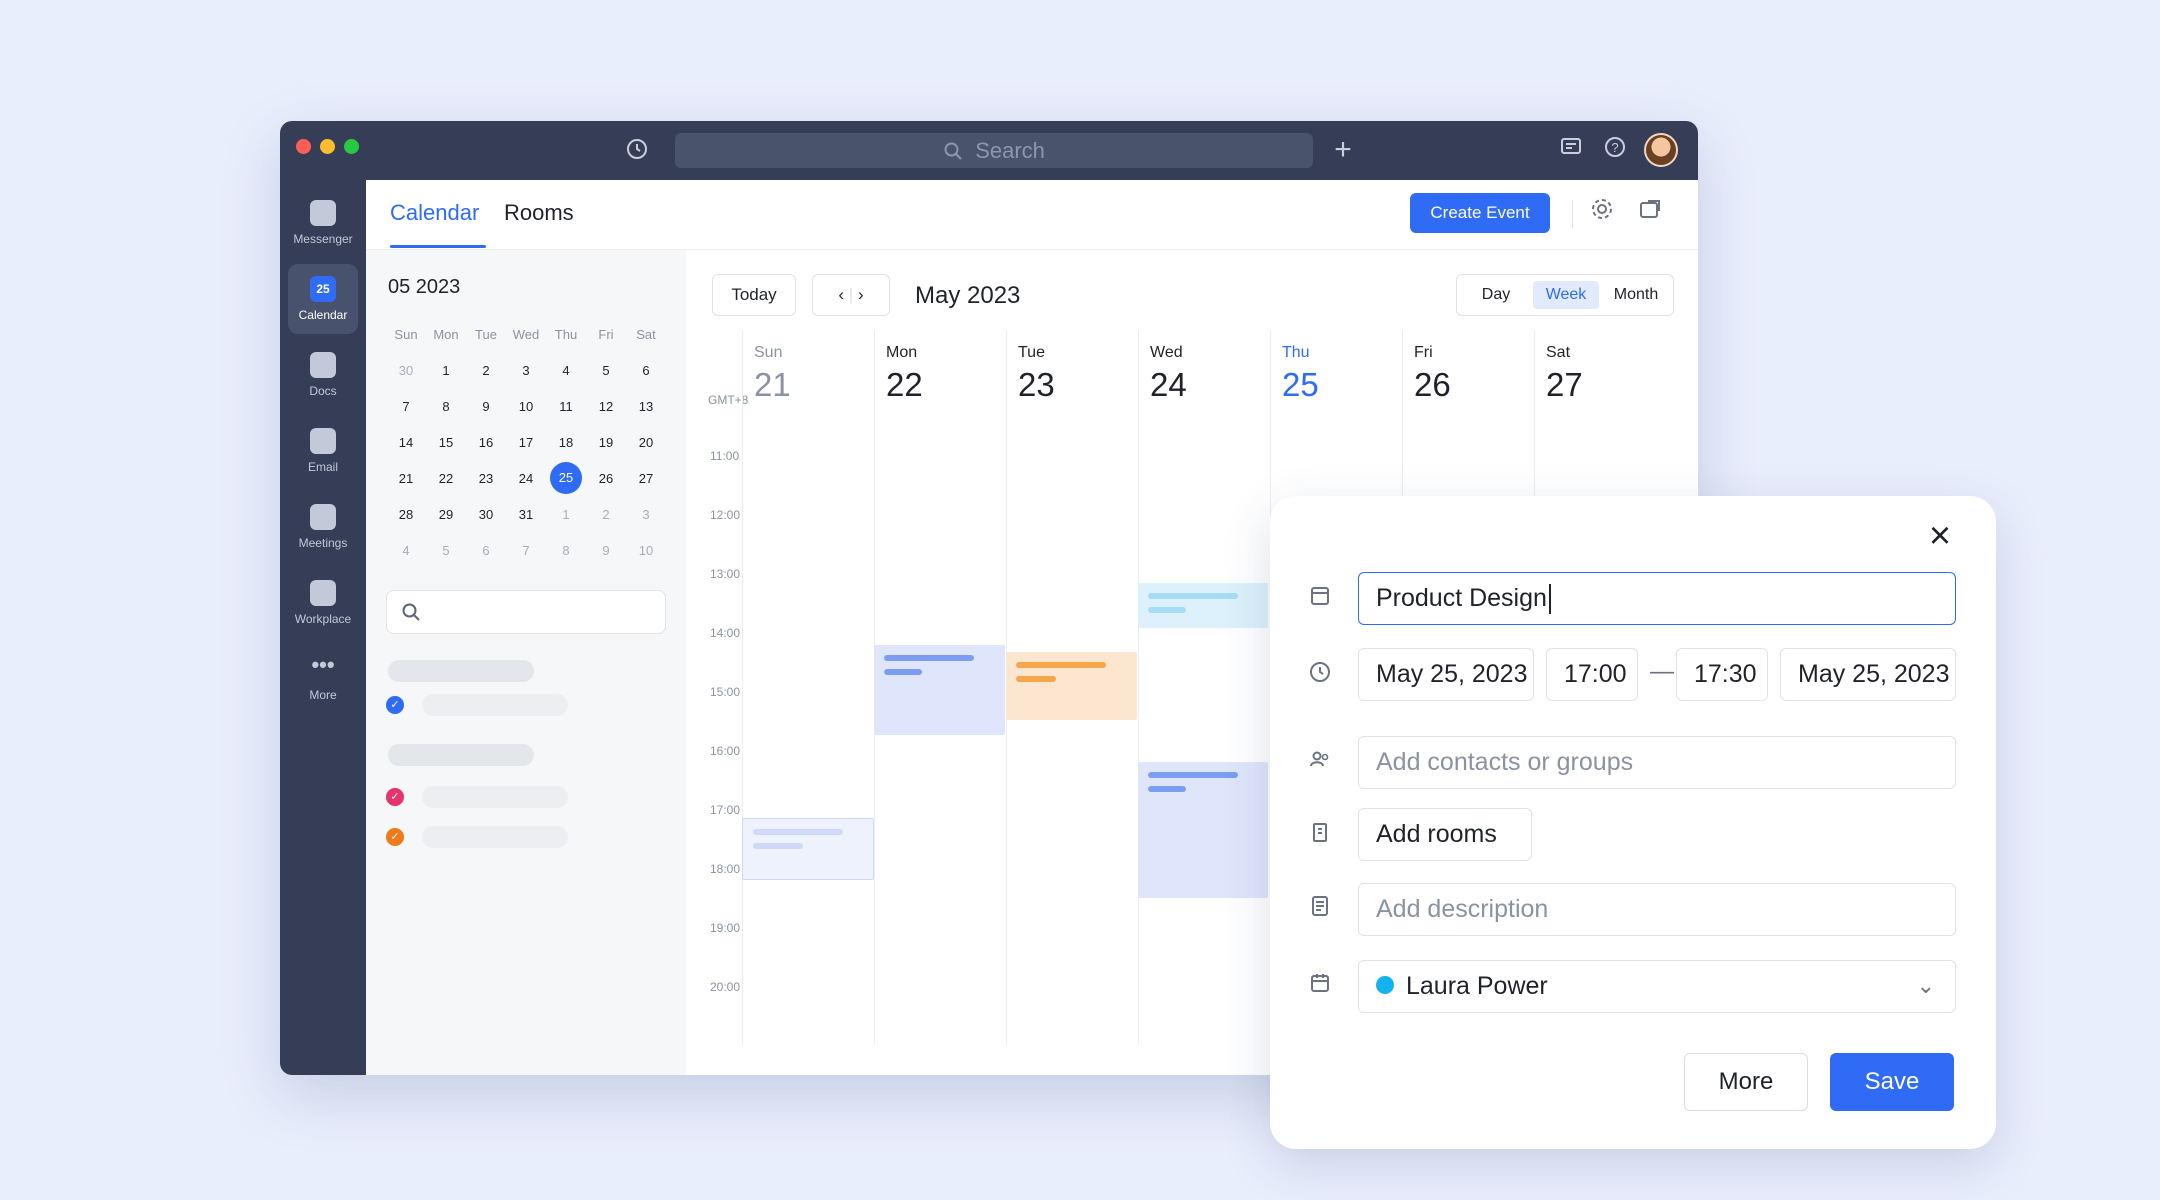  What do you see at coordinates (566, 406) in the screenshot?
I see `mini-day: 11` at bounding box center [566, 406].